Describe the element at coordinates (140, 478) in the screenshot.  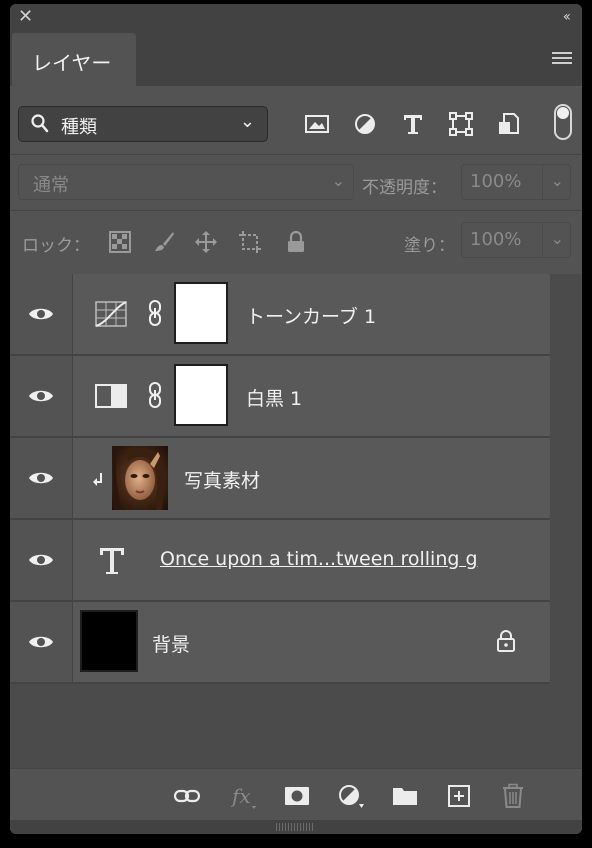
I see `photo-thumbnail` at that location.